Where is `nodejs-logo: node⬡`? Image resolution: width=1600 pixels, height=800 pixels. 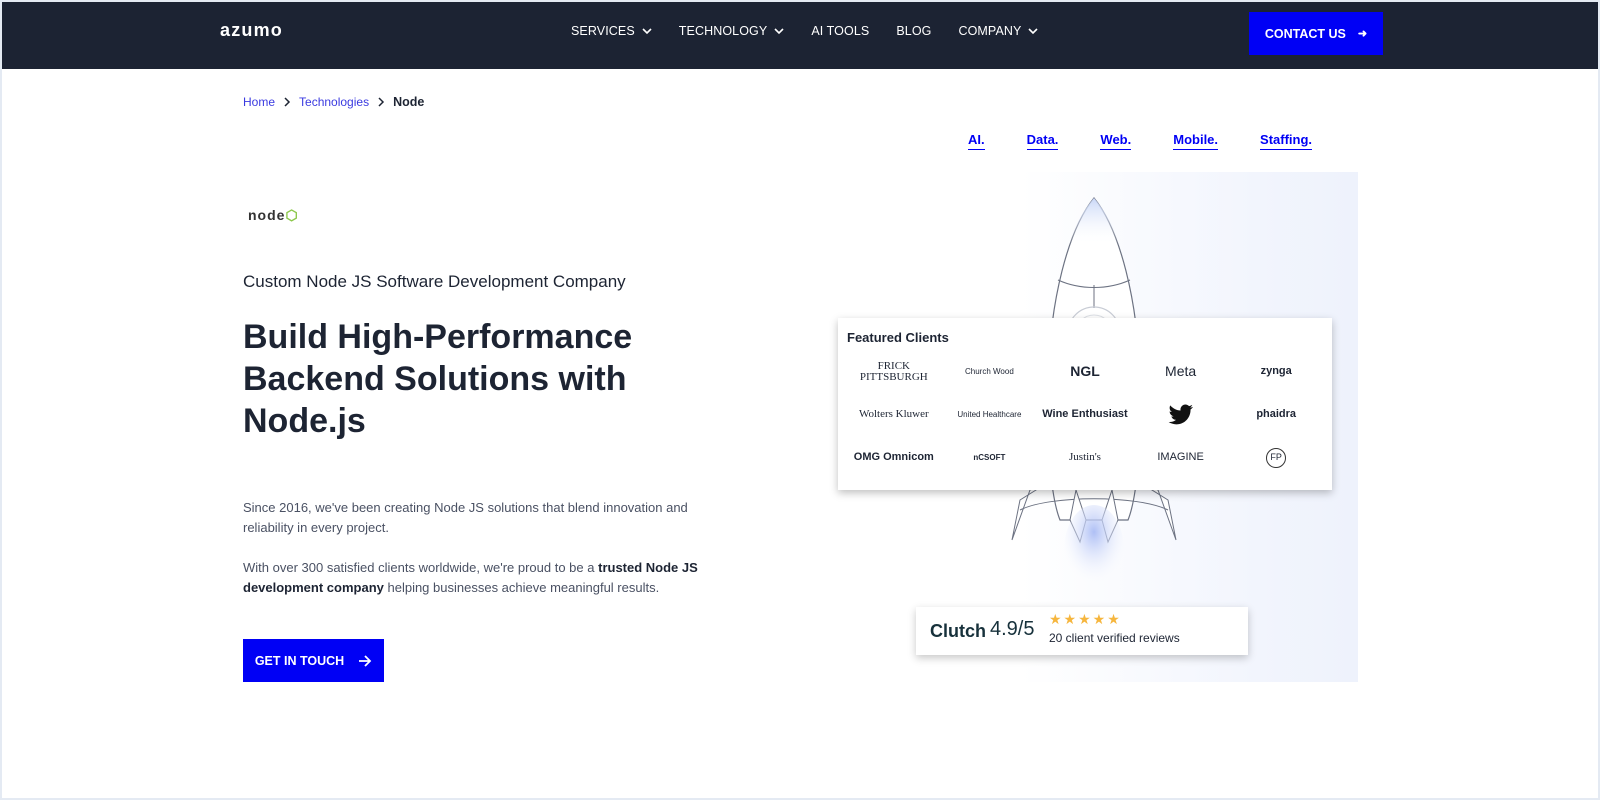 nodejs-logo: node⬡ is located at coordinates (273, 215).